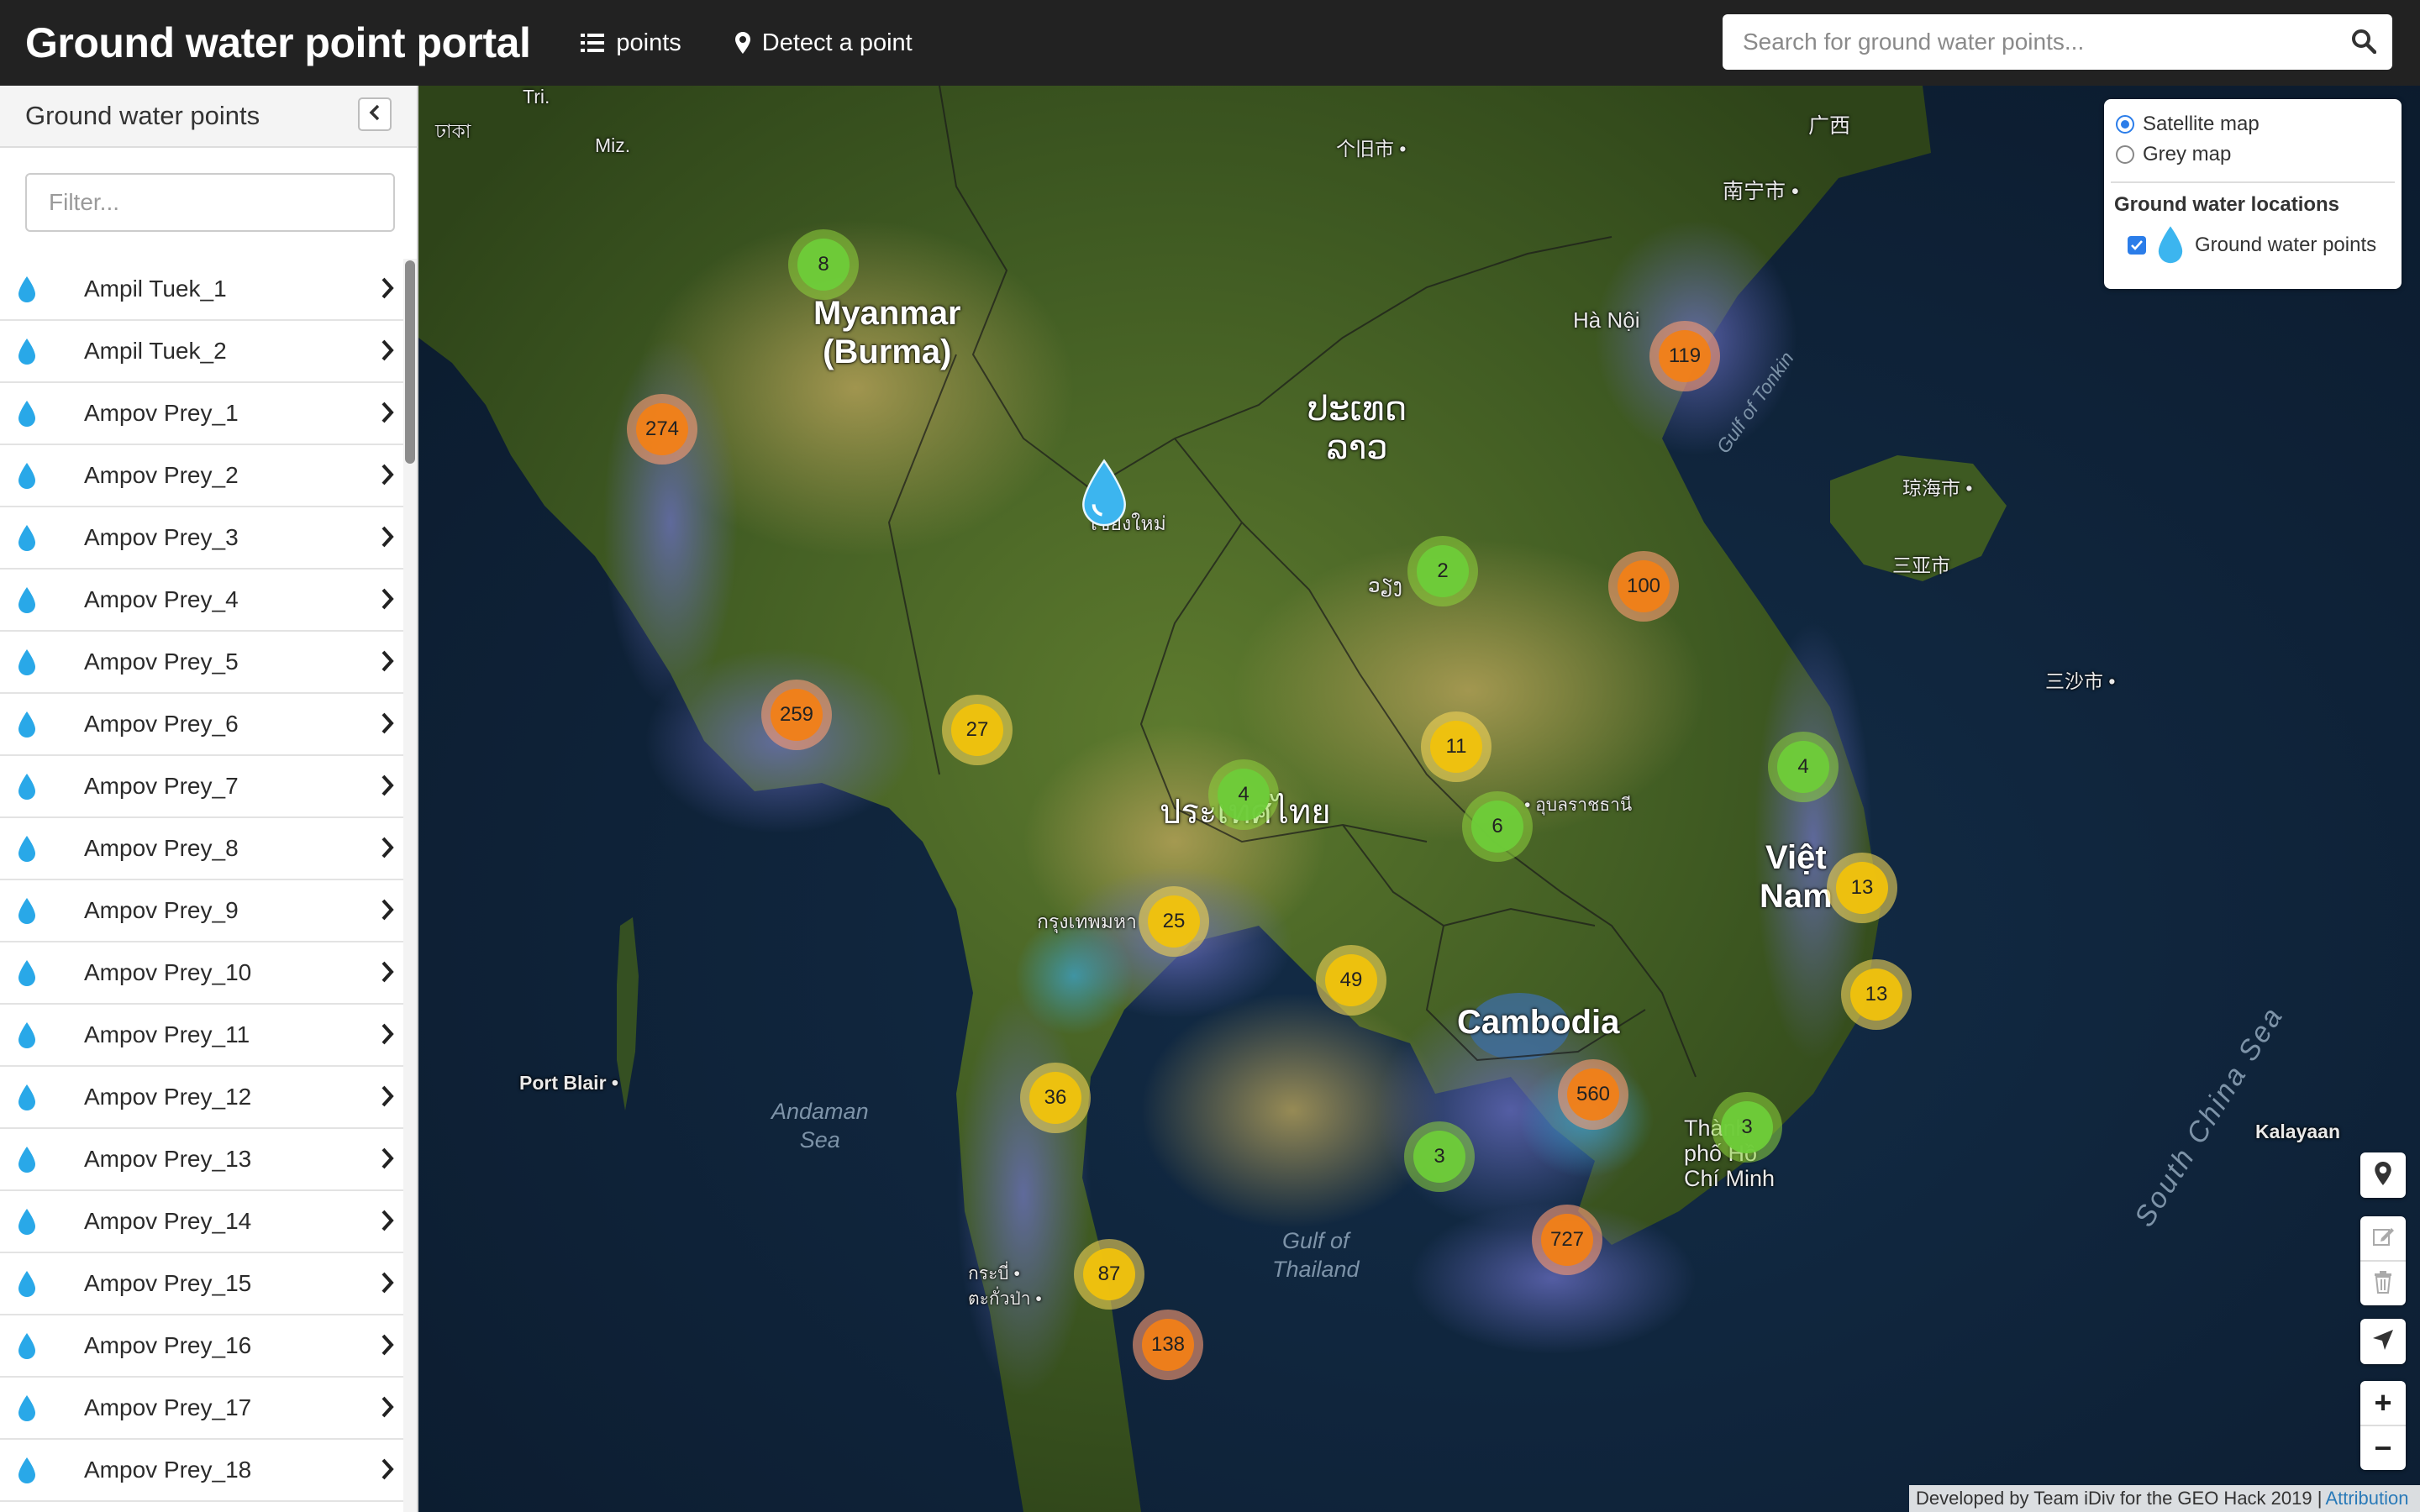  What do you see at coordinates (1055, 1098) in the screenshot?
I see `marker-cluster: 36` at bounding box center [1055, 1098].